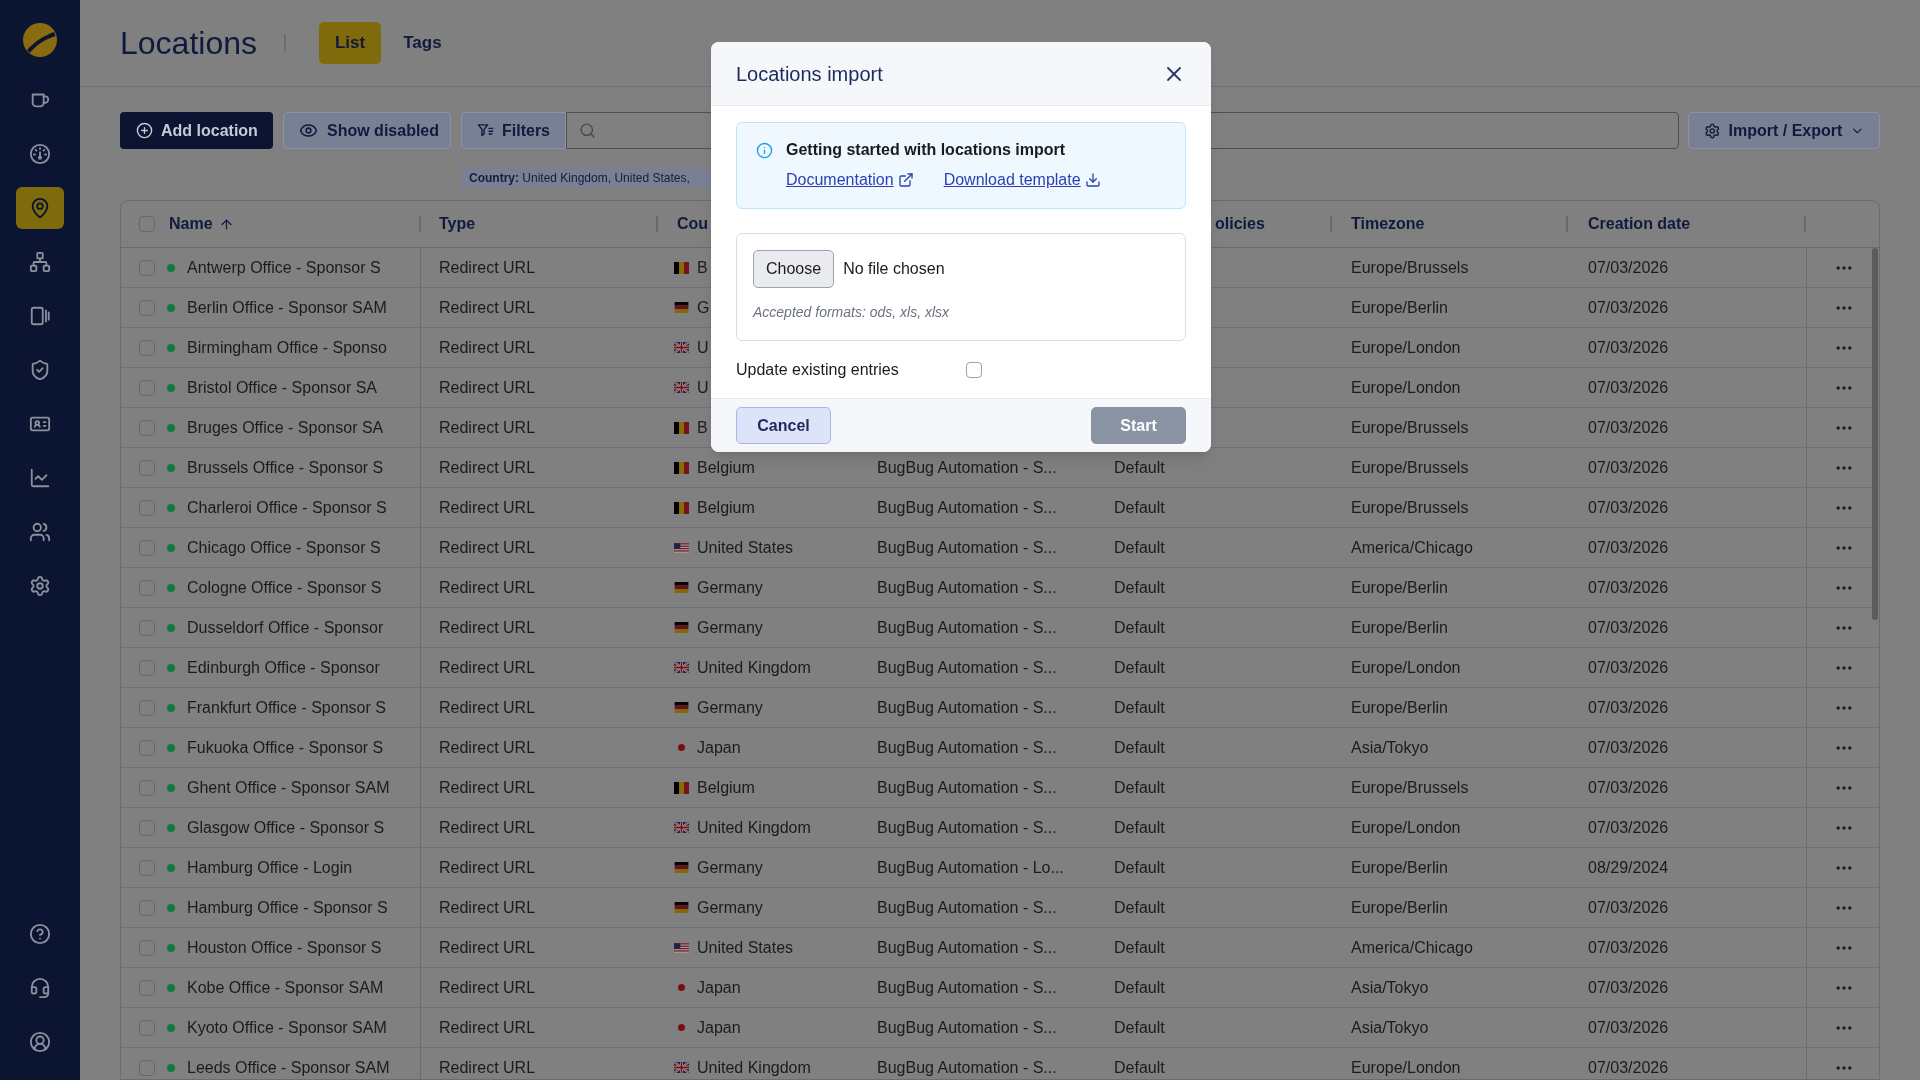  What do you see at coordinates (809, 74) in the screenshot?
I see `dialog-title: Locations import` at bounding box center [809, 74].